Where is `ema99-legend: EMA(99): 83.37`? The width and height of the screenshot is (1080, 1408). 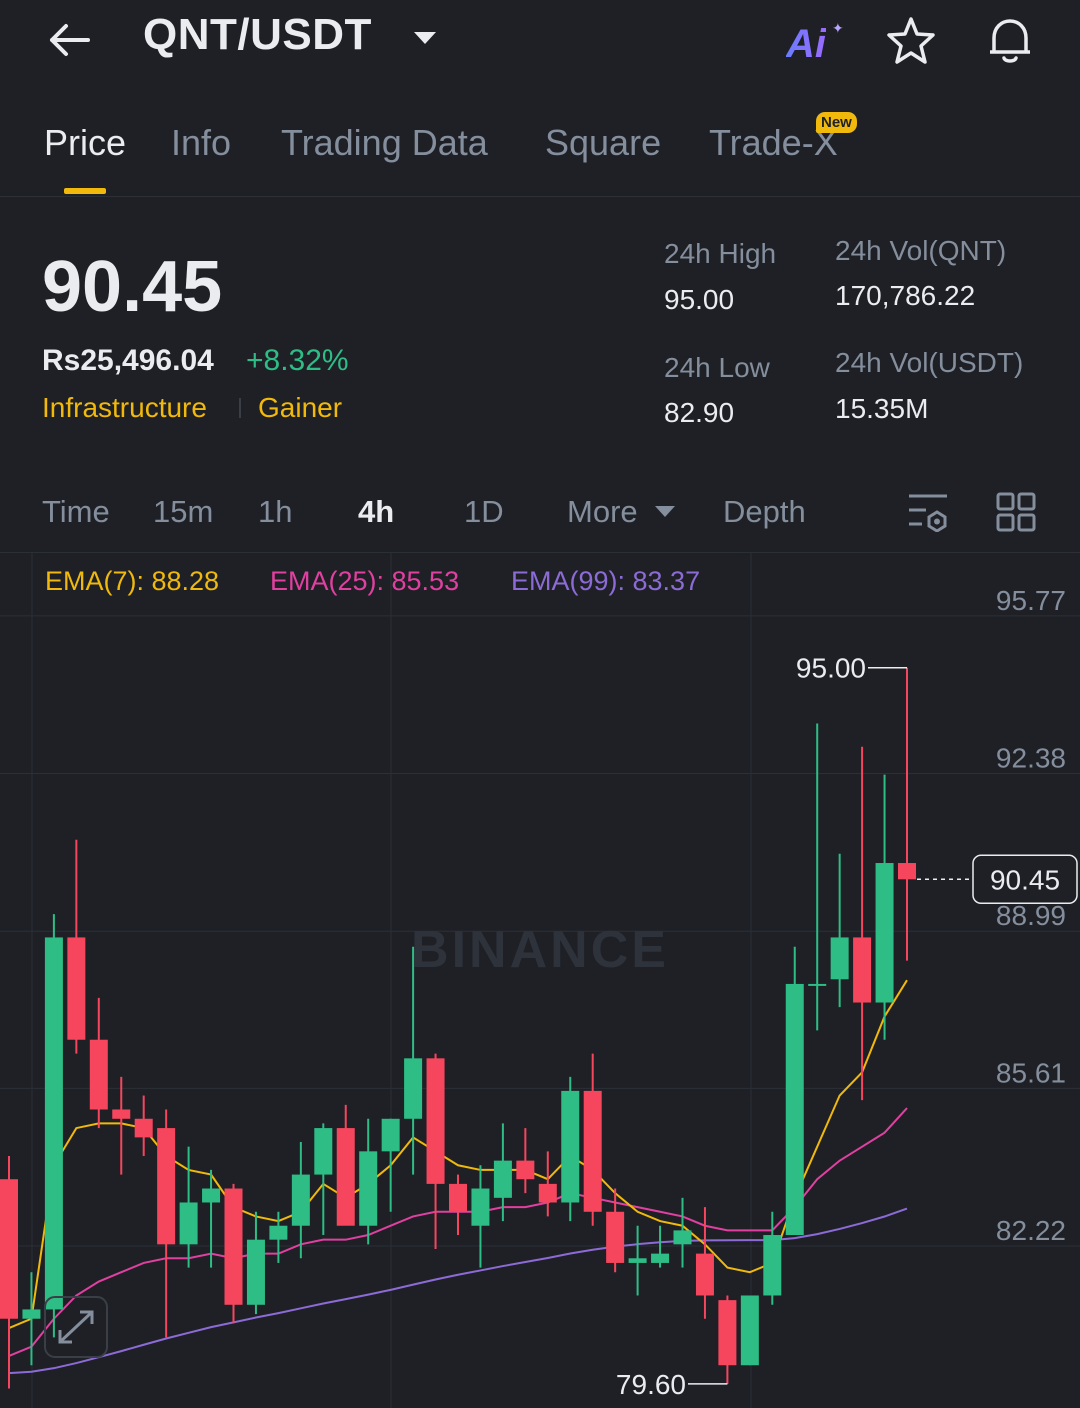
ema99-legend: EMA(99): 83.37 is located at coordinates (606, 581).